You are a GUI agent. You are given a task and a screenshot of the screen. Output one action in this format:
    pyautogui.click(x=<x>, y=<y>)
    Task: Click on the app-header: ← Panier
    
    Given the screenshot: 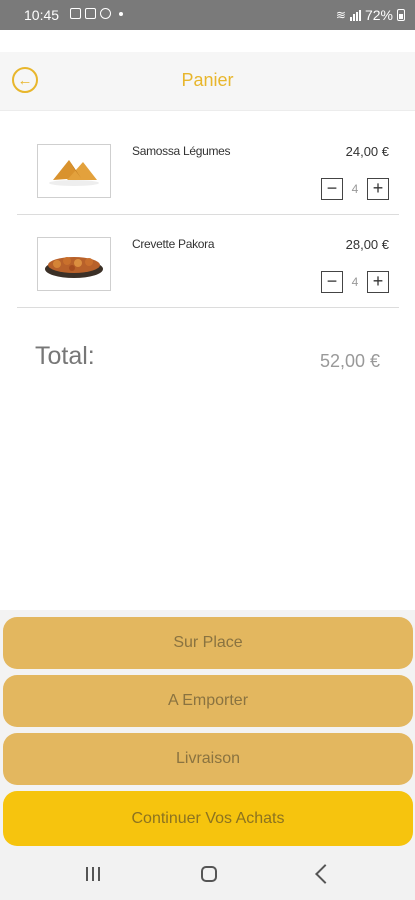 What is the action you would take?
    pyautogui.click(x=207, y=81)
    